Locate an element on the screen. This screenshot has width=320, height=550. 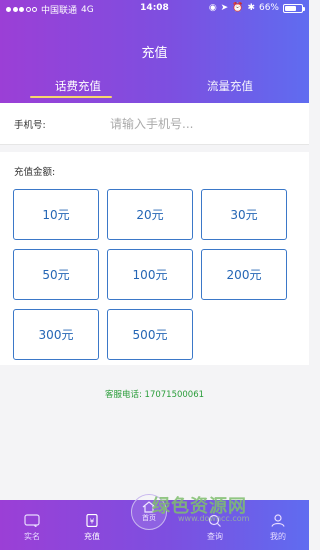
tab-phone-recharge: 话费充值 is located at coordinates (78, 86).